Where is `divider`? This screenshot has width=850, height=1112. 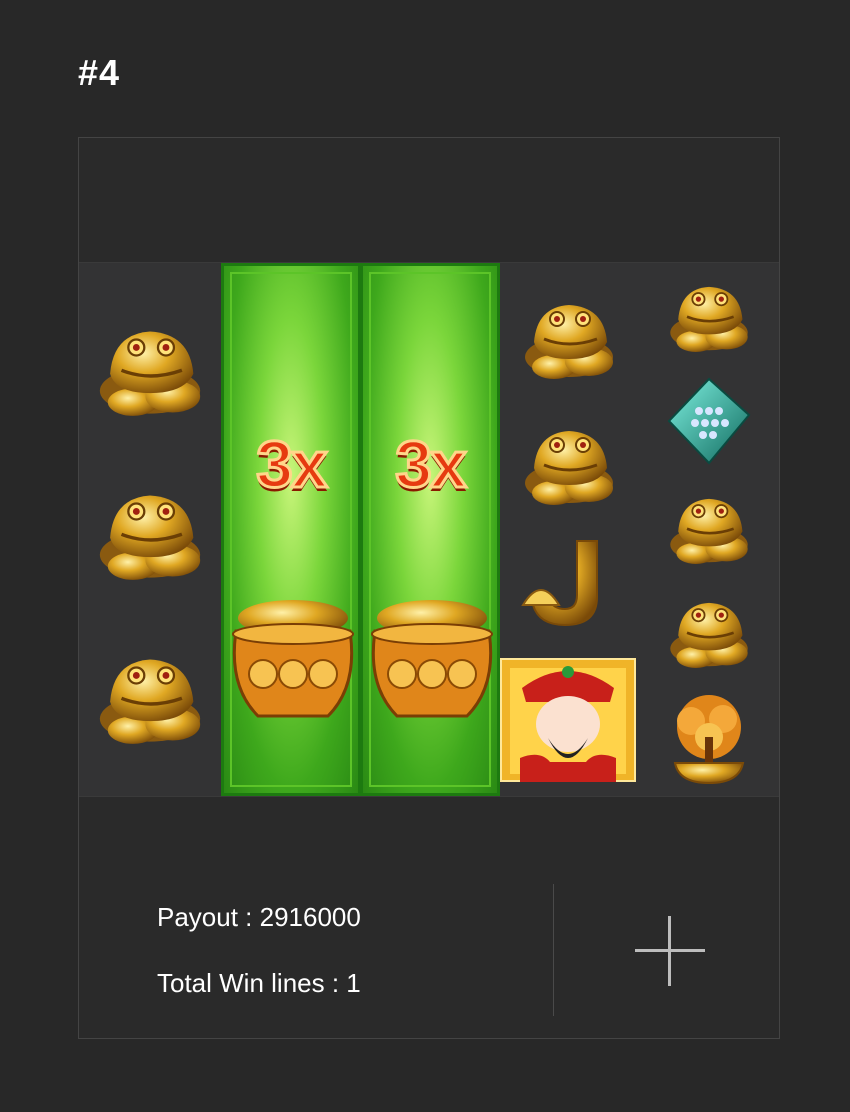
divider is located at coordinates (553, 950).